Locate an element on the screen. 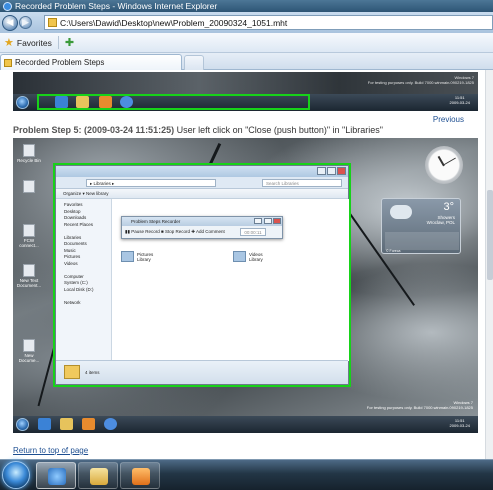 The image size is (493, 490). ie-logo-icon is located at coordinates (7, 6).